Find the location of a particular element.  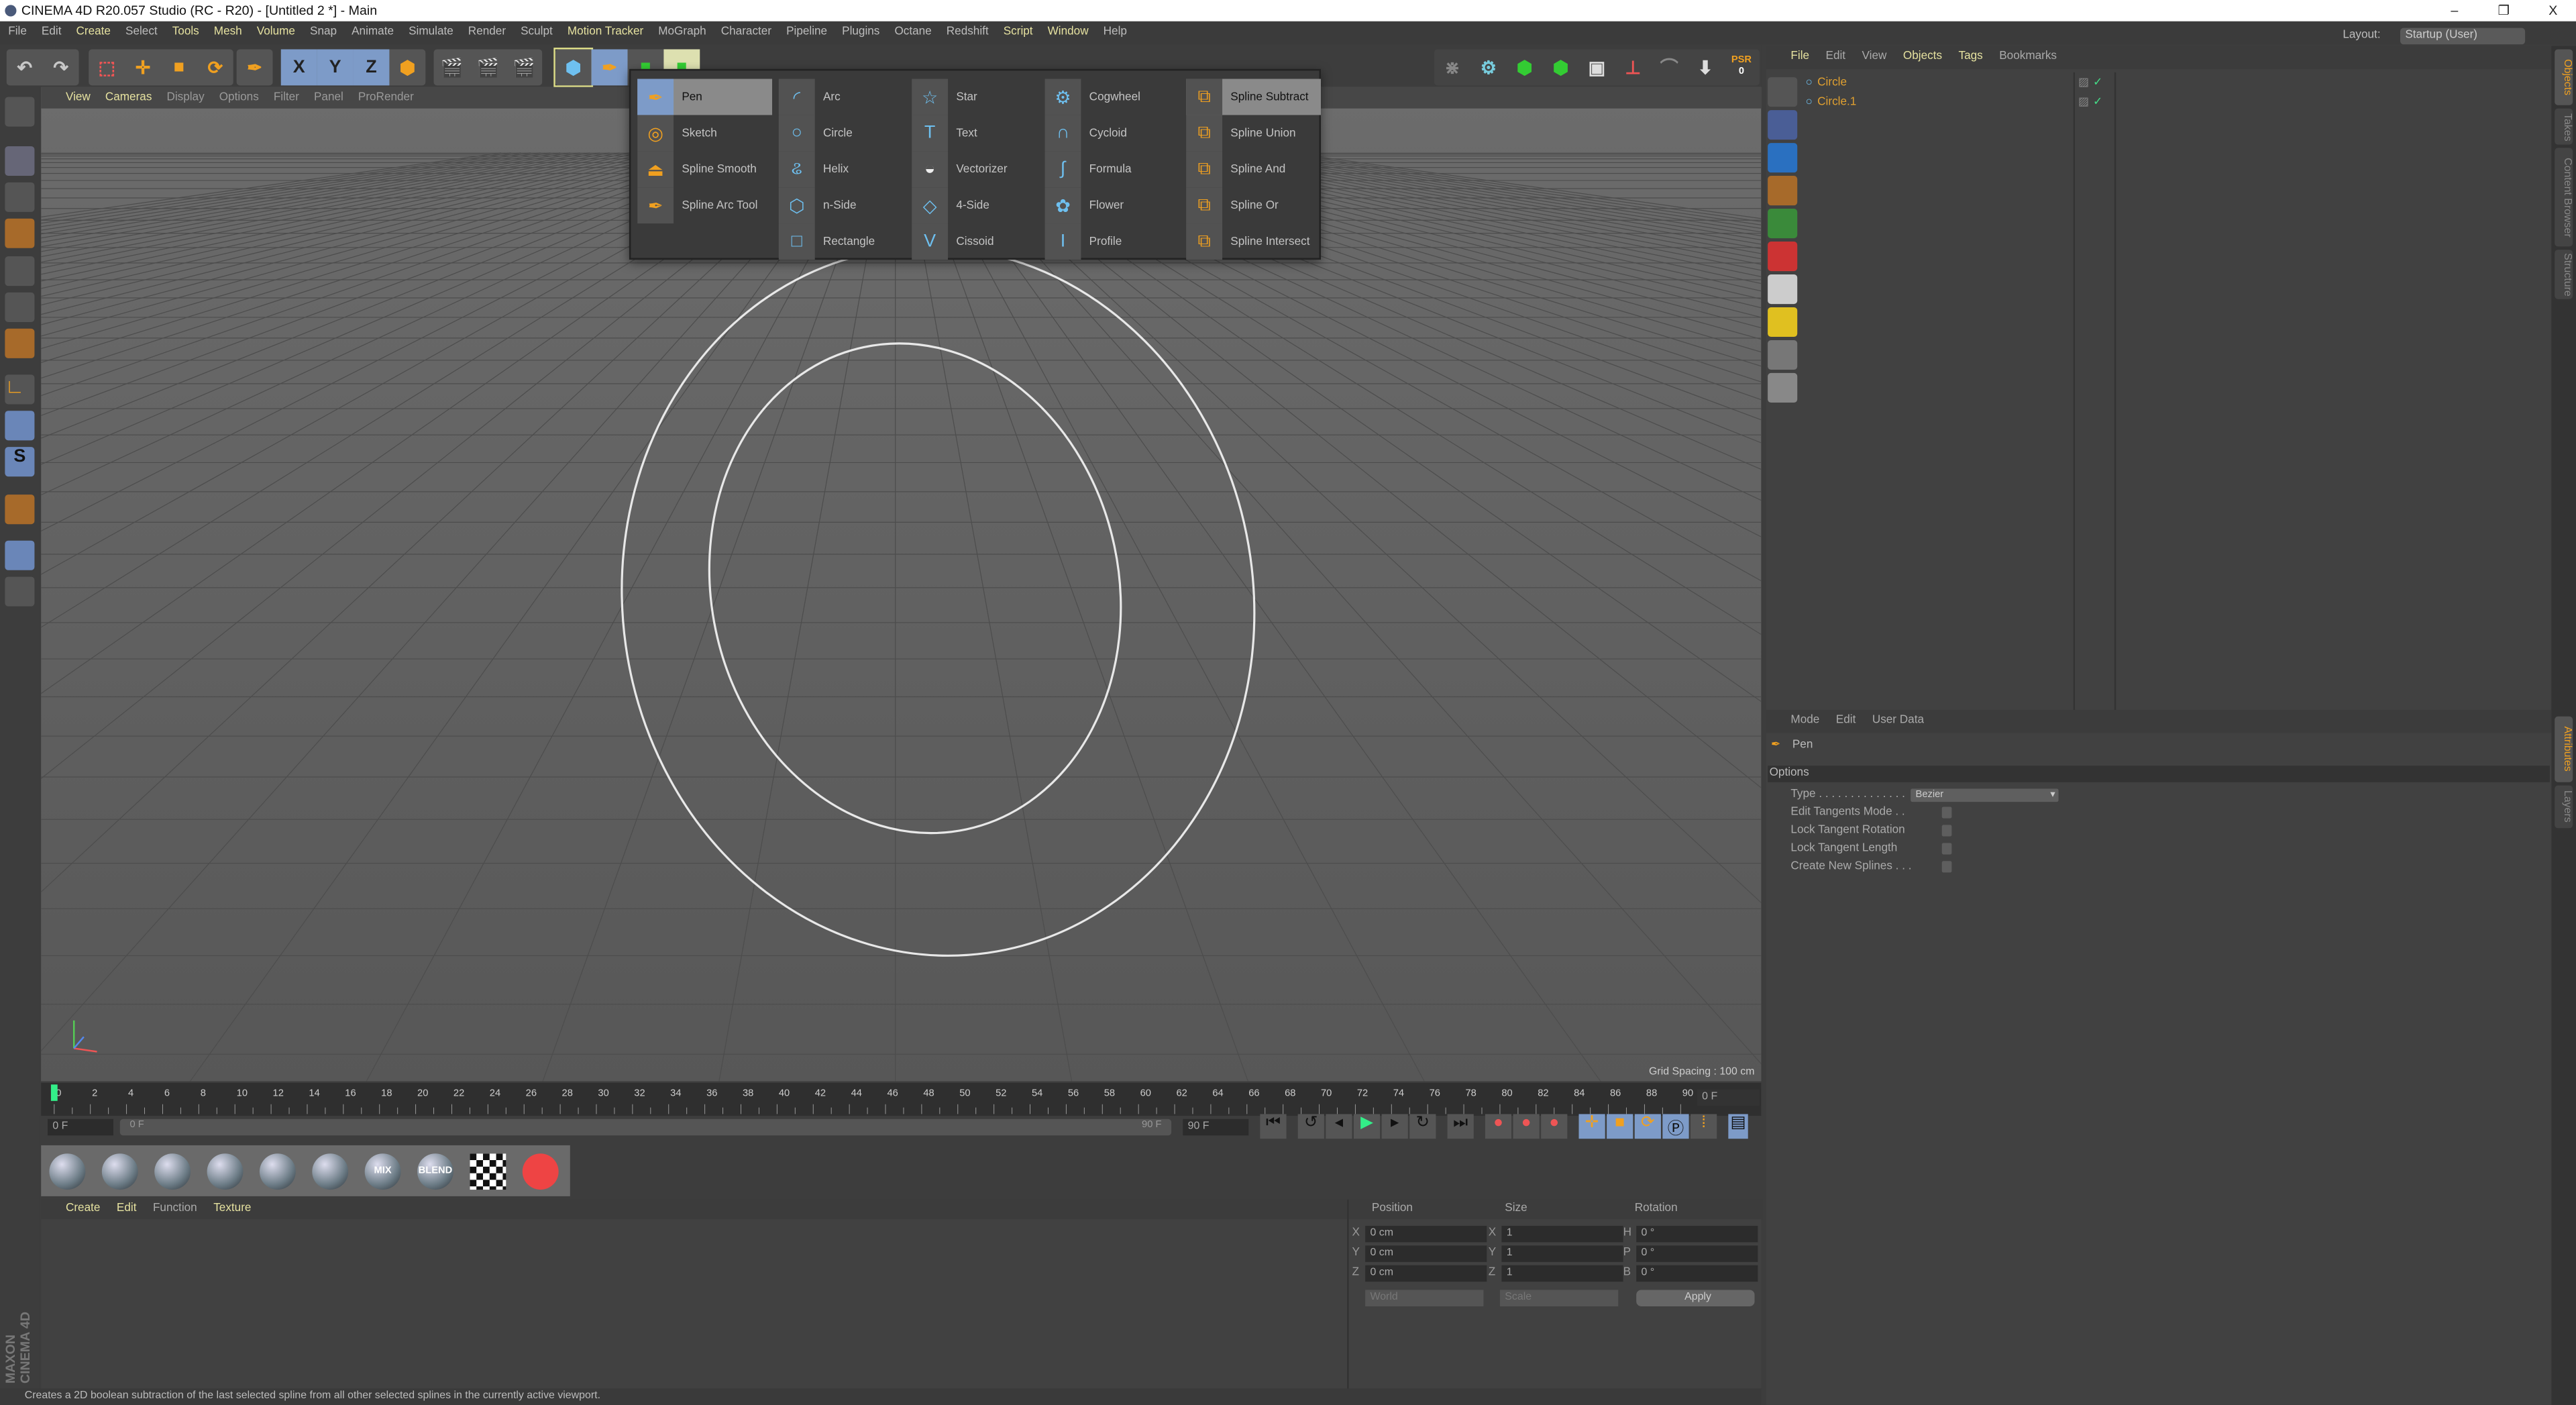

previous-frame-icon: ◂ is located at coordinates (1339, 1126).